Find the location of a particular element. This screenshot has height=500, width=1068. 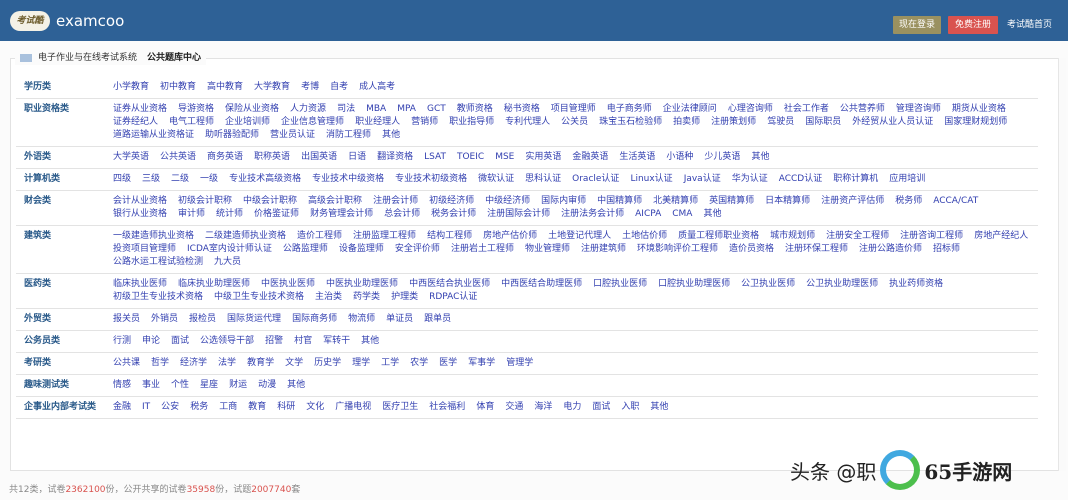

category-link: 哲学 is located at coordinates (160, 363).